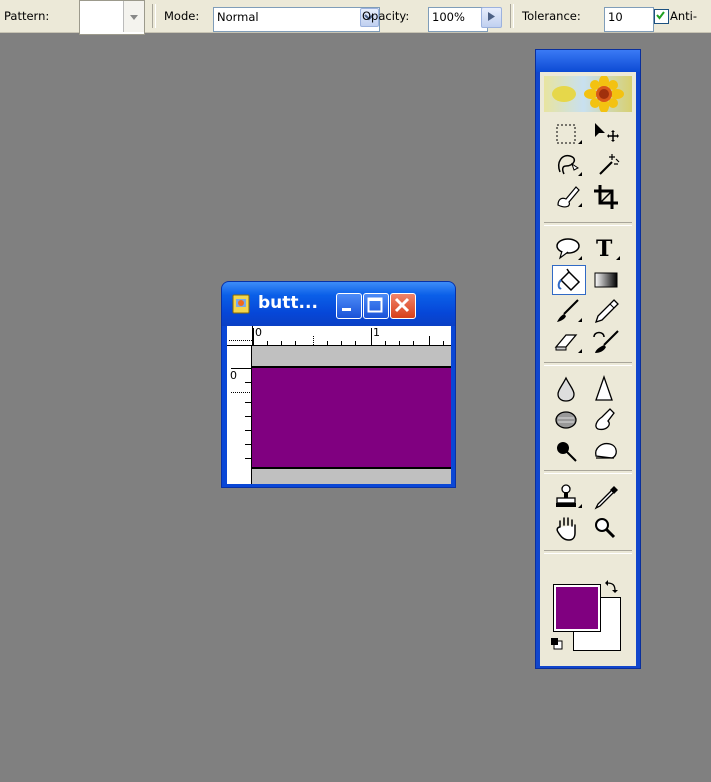  I want to click on move-icon, so click(607, 132).